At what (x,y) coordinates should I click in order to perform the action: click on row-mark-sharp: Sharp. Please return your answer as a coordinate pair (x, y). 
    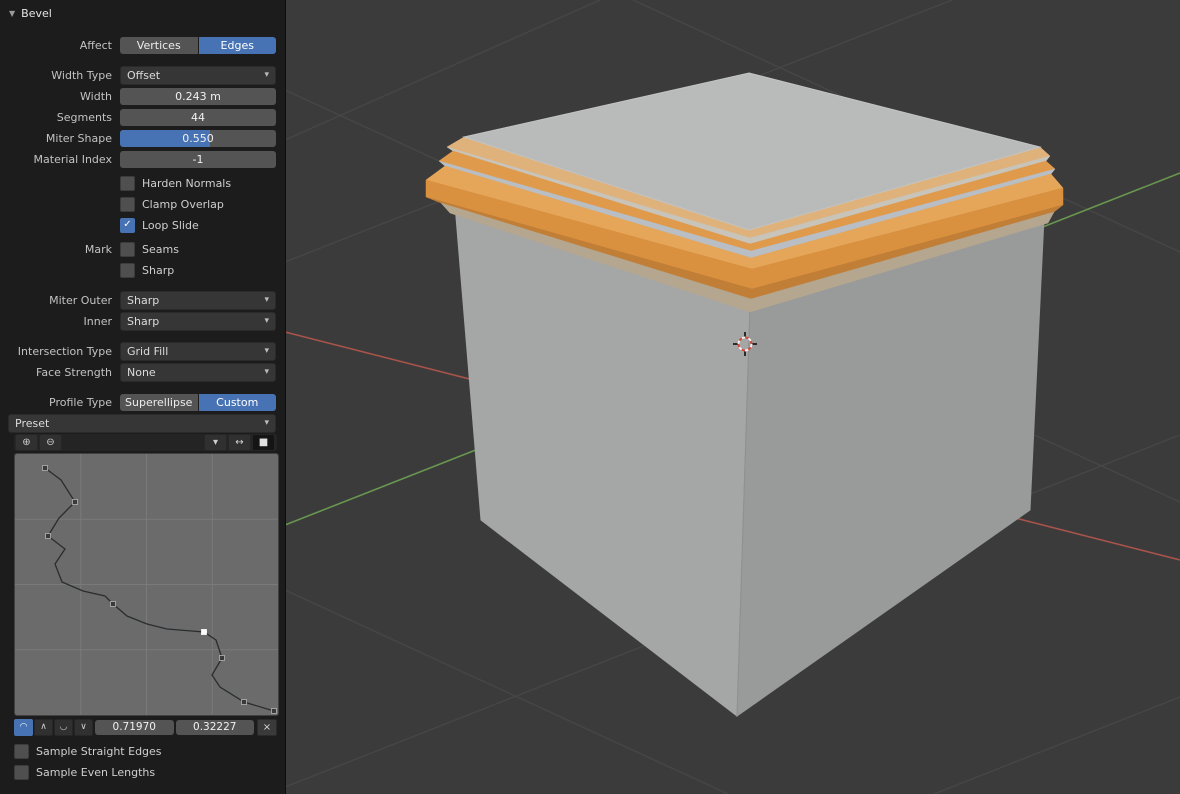
    Looking at the image, I should click on (142, 270).